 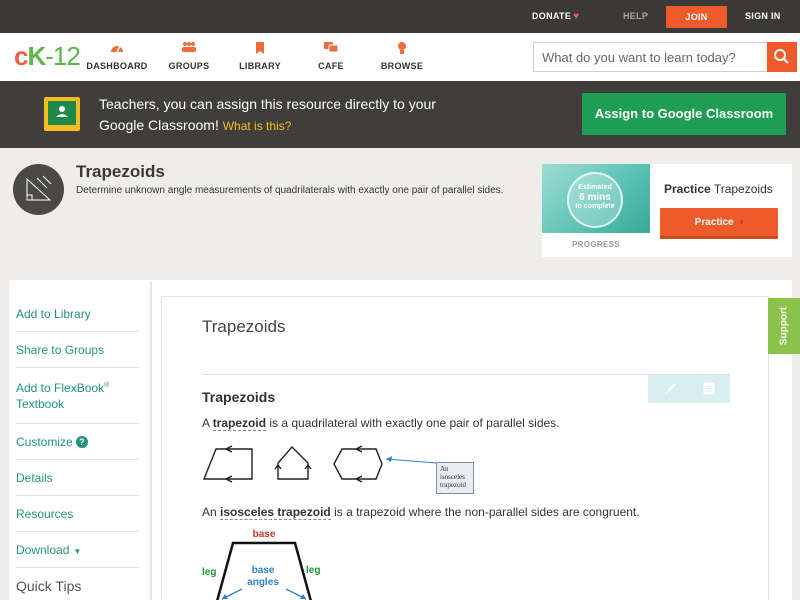 I want to click on section-title: Trapezoids, so click(x=239, y=397).